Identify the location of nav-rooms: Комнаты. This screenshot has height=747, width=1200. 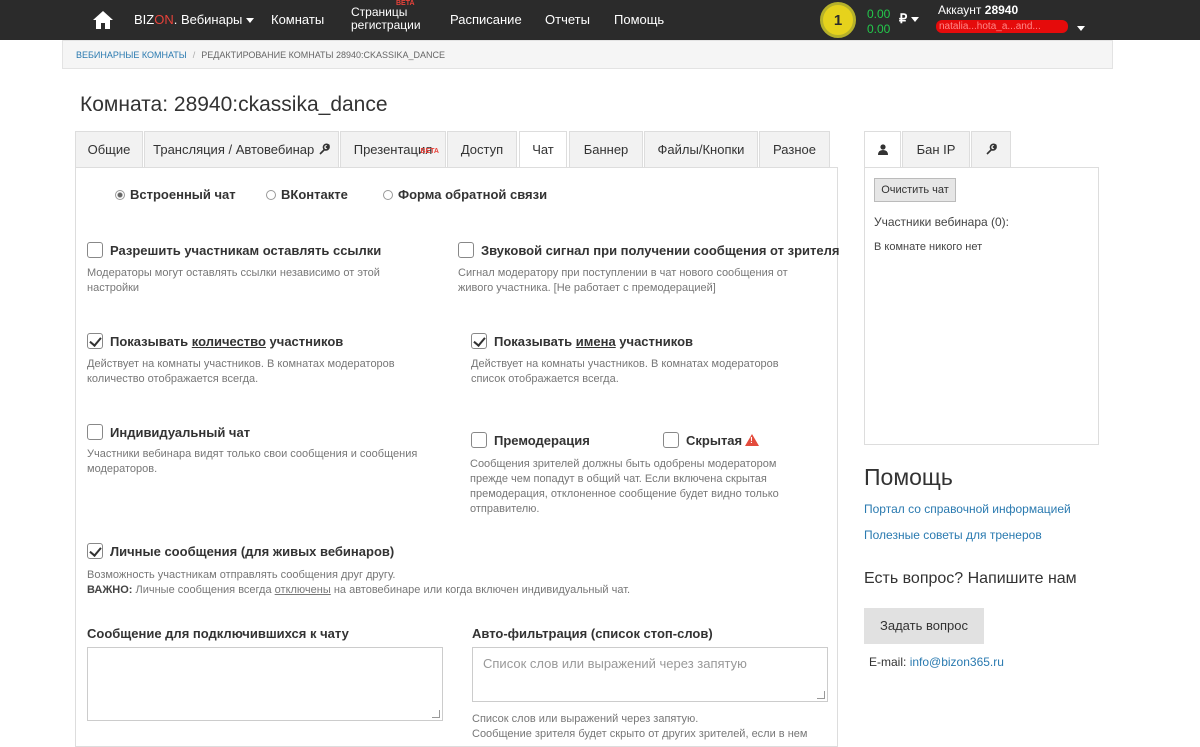
(297, 19).